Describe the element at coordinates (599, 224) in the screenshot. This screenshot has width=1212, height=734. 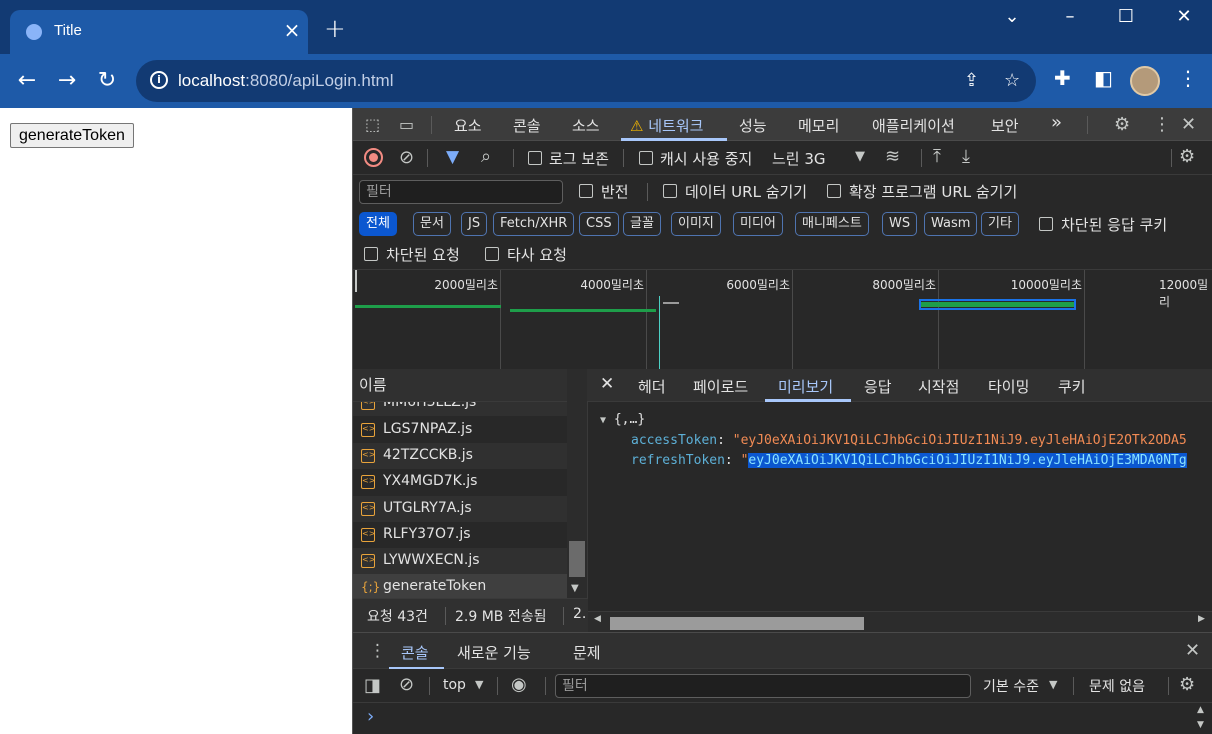
I see `type-filter-css: CSS` at that location.